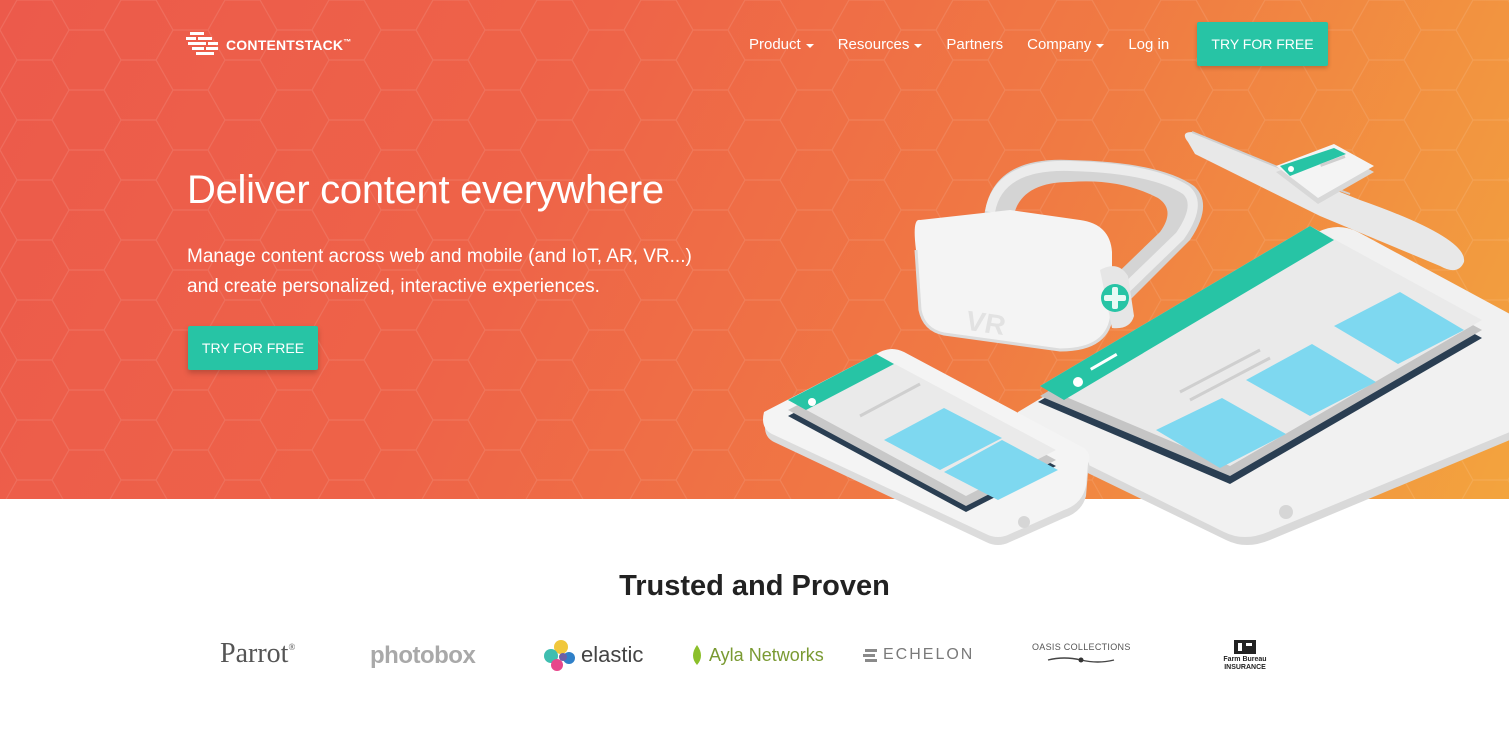 The width and height of the screenshot is (1509, 730). I want to click on hero-try-for-free-button: TRY FOR FREE, so click(253, 348).